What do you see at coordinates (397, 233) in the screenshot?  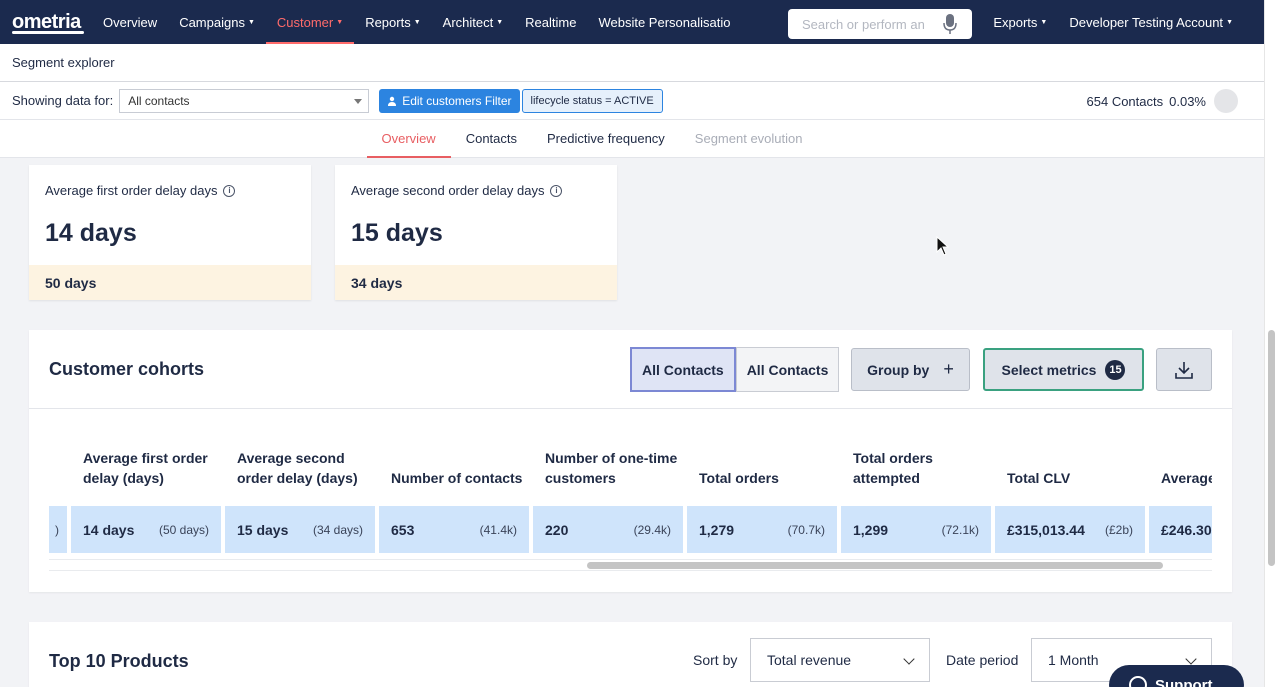 I see `stat-card-value: 15 days` at bounding box center [397, 233].